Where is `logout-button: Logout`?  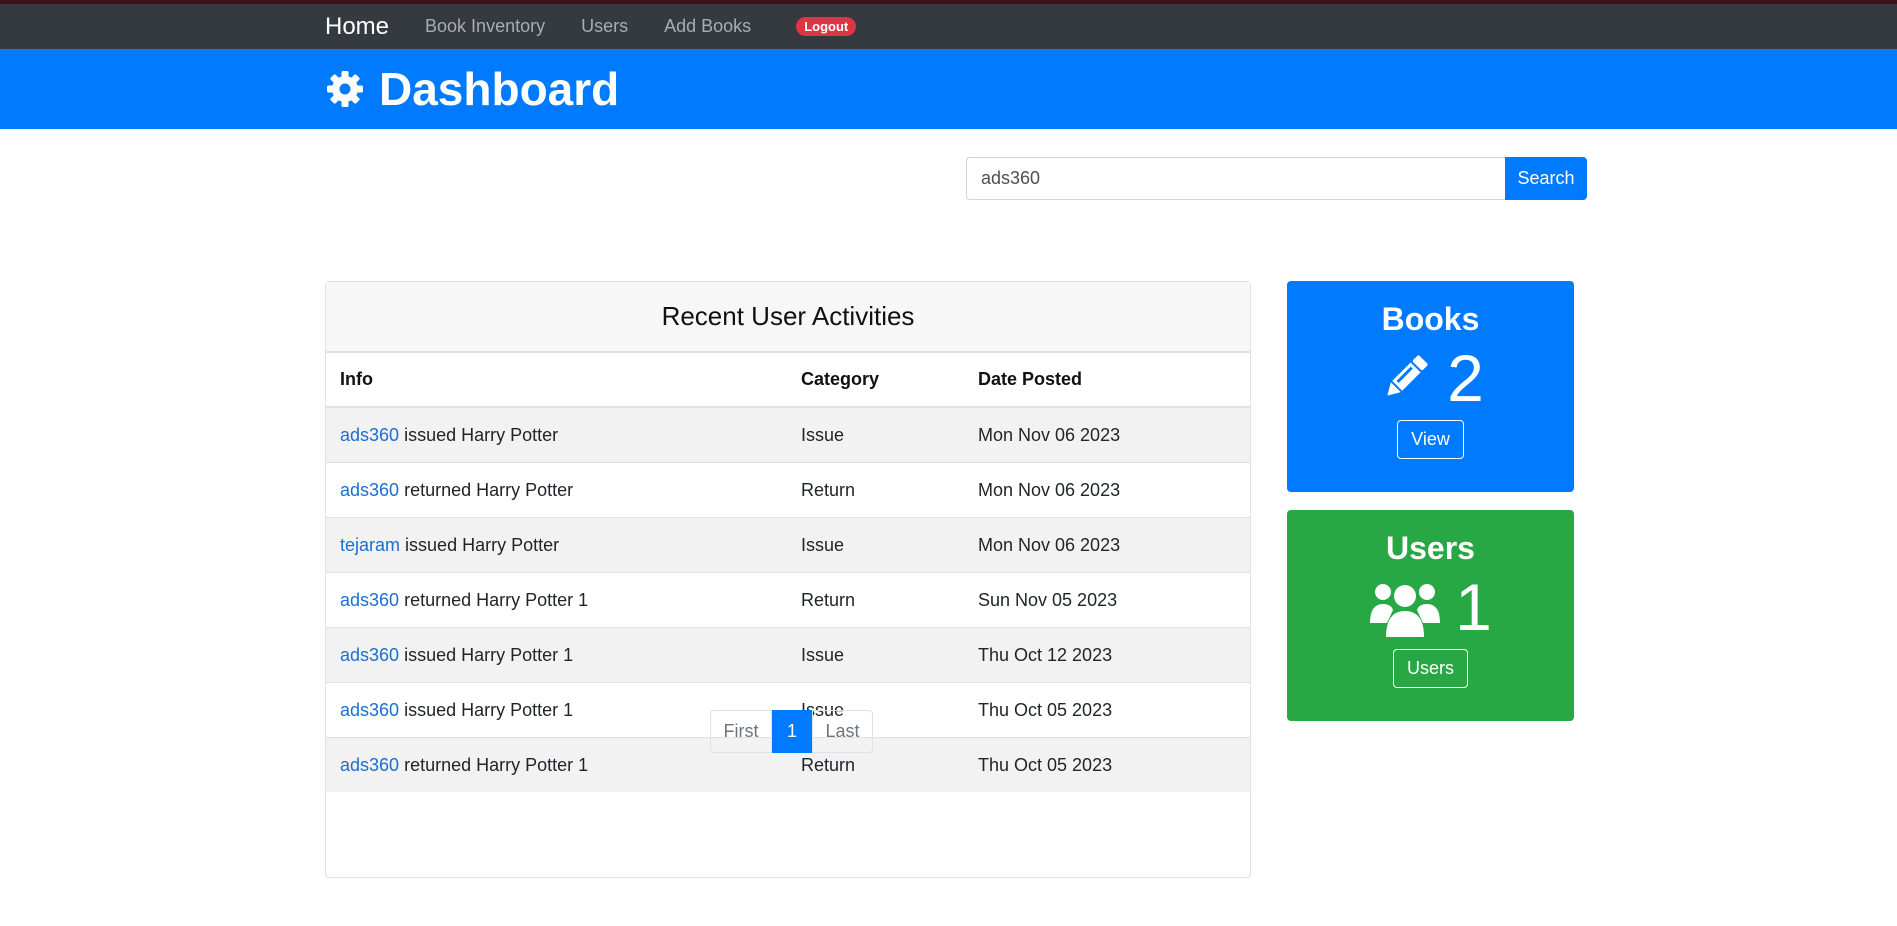
logout-button: Logout is located at coordinates (826, 26).